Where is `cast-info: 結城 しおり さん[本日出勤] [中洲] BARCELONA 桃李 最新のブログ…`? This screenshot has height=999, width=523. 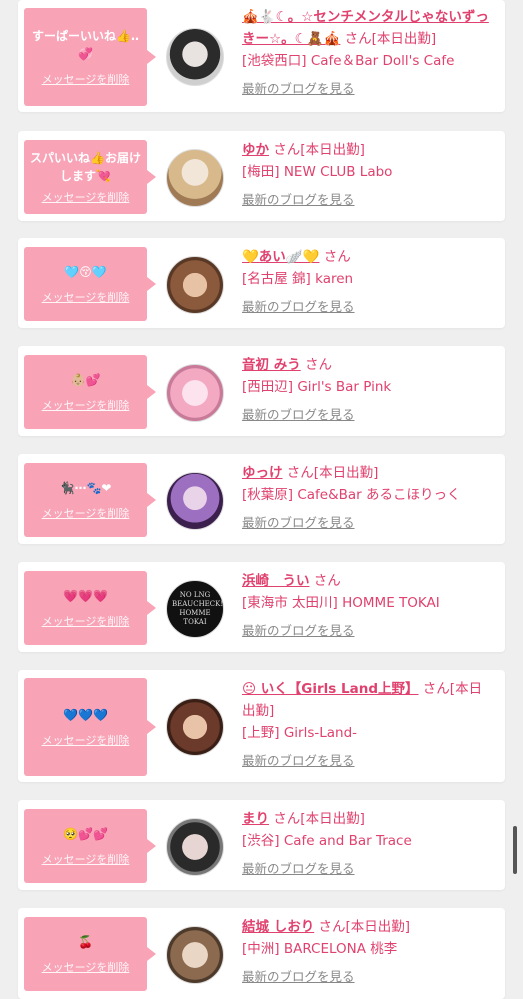
cast-info: 結城 しおり さん[本日出勤] [中洲] BARCELONA 桃李 最新のブログ… is located at coordinates (367, 952).